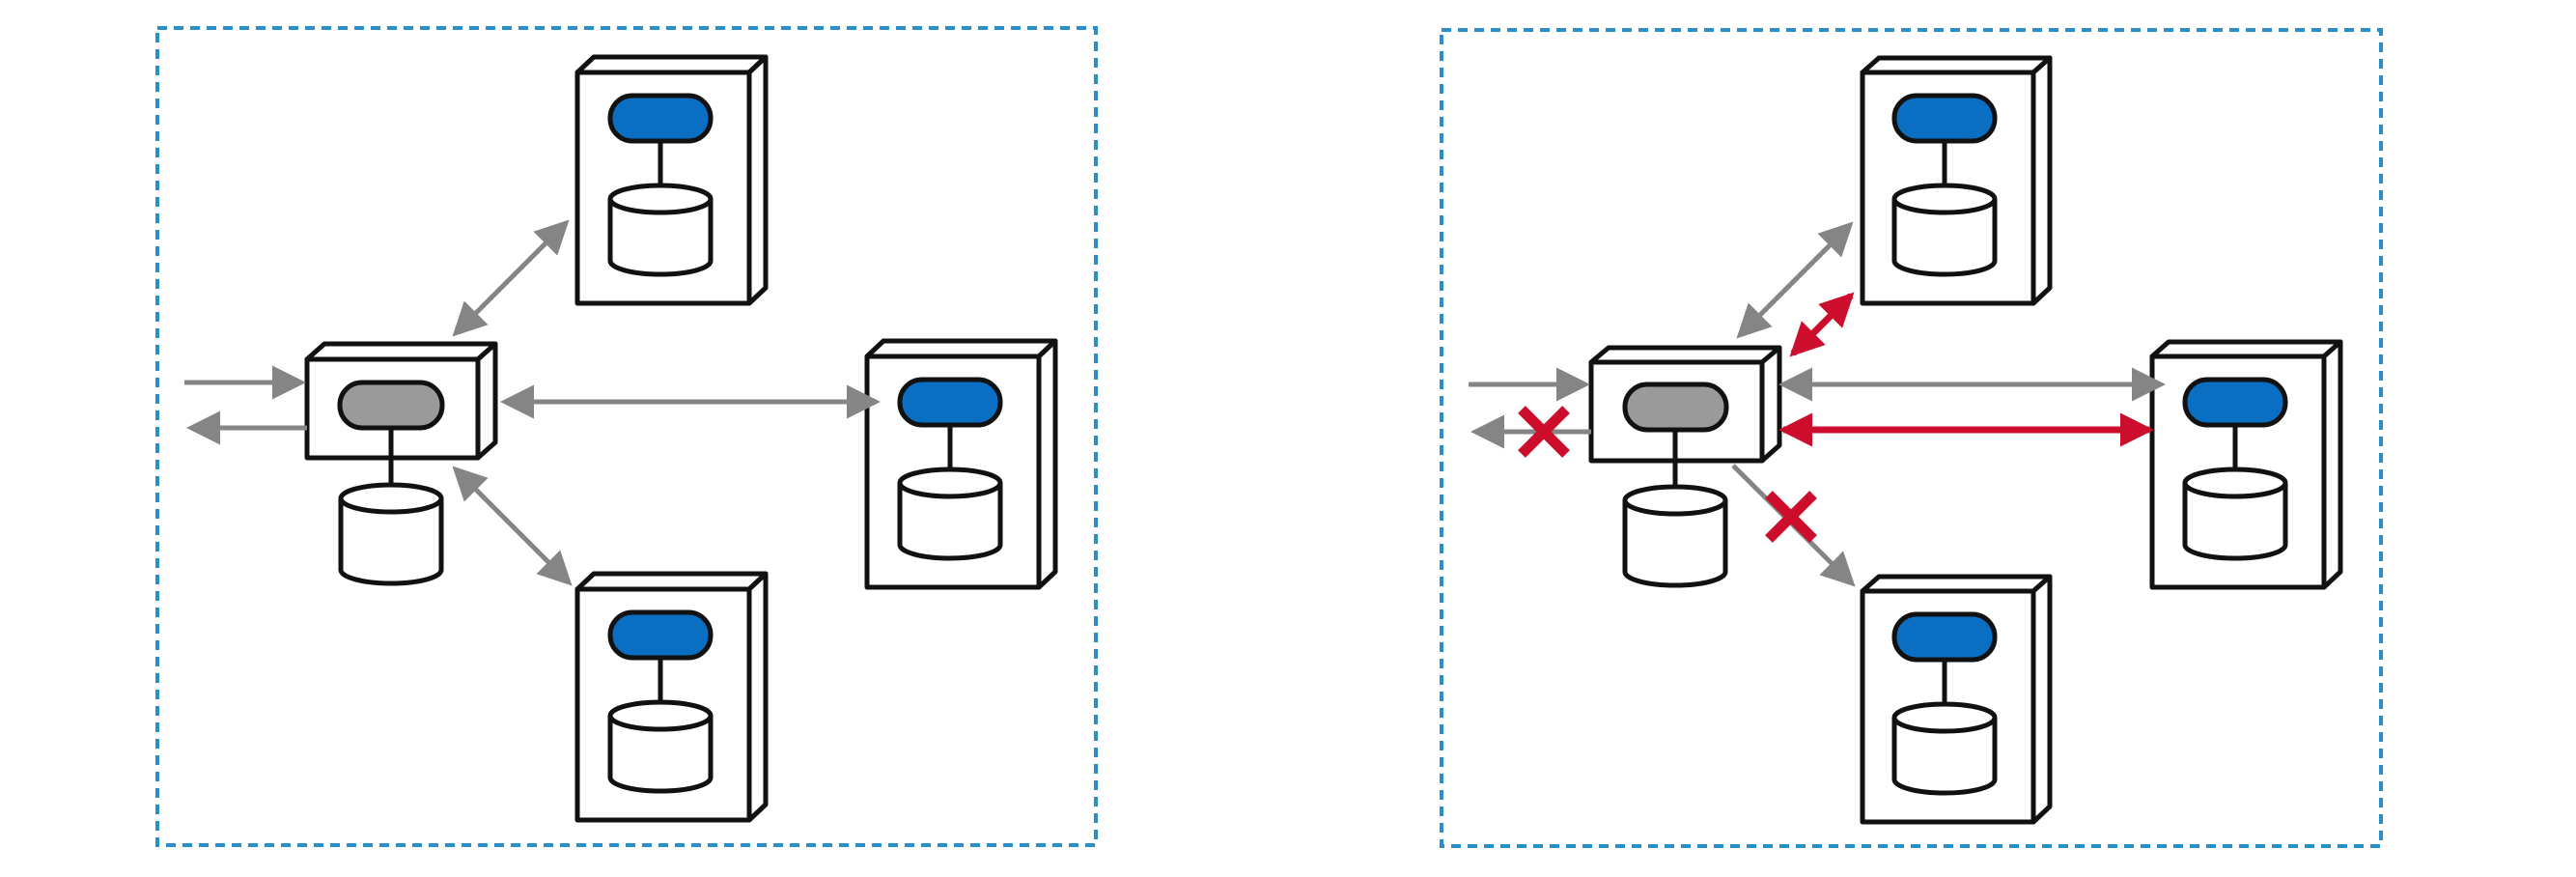 Image resolution: width=2576 pixels, height=877 pixels. I want to click on left-worker-top, so click(672, 180).